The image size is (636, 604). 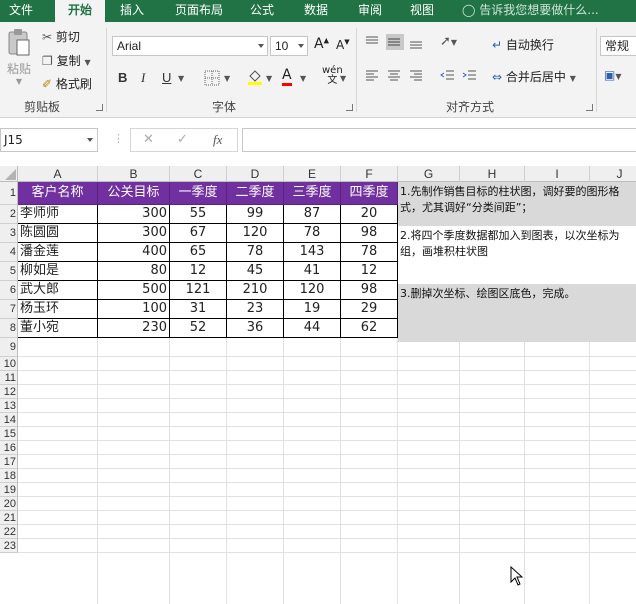 What do you see at coordinates (134, 193) in the screenshot?
I see `table-header-cell: 公关目标` at bounding box center [134, 193].